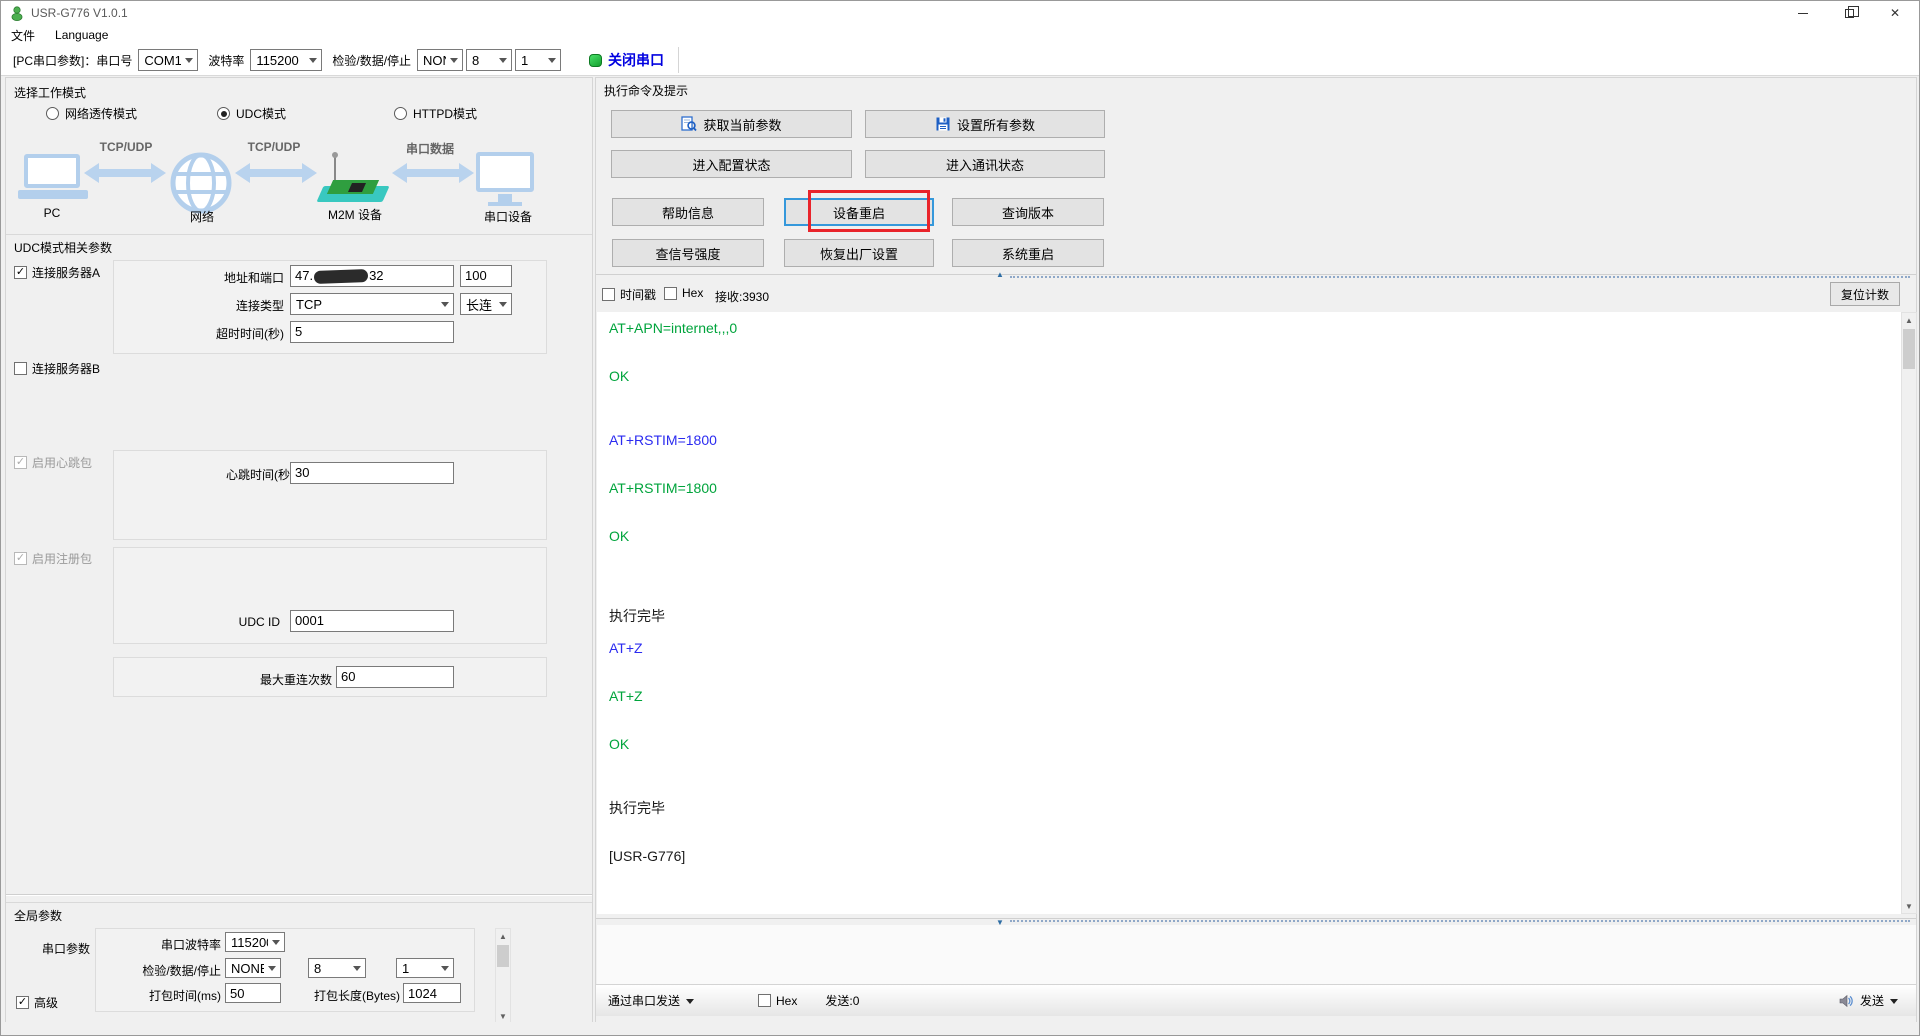  Describe the element at coordinates (337, 968) in the screenshot. I see `global-databits-select: 8` at that location.